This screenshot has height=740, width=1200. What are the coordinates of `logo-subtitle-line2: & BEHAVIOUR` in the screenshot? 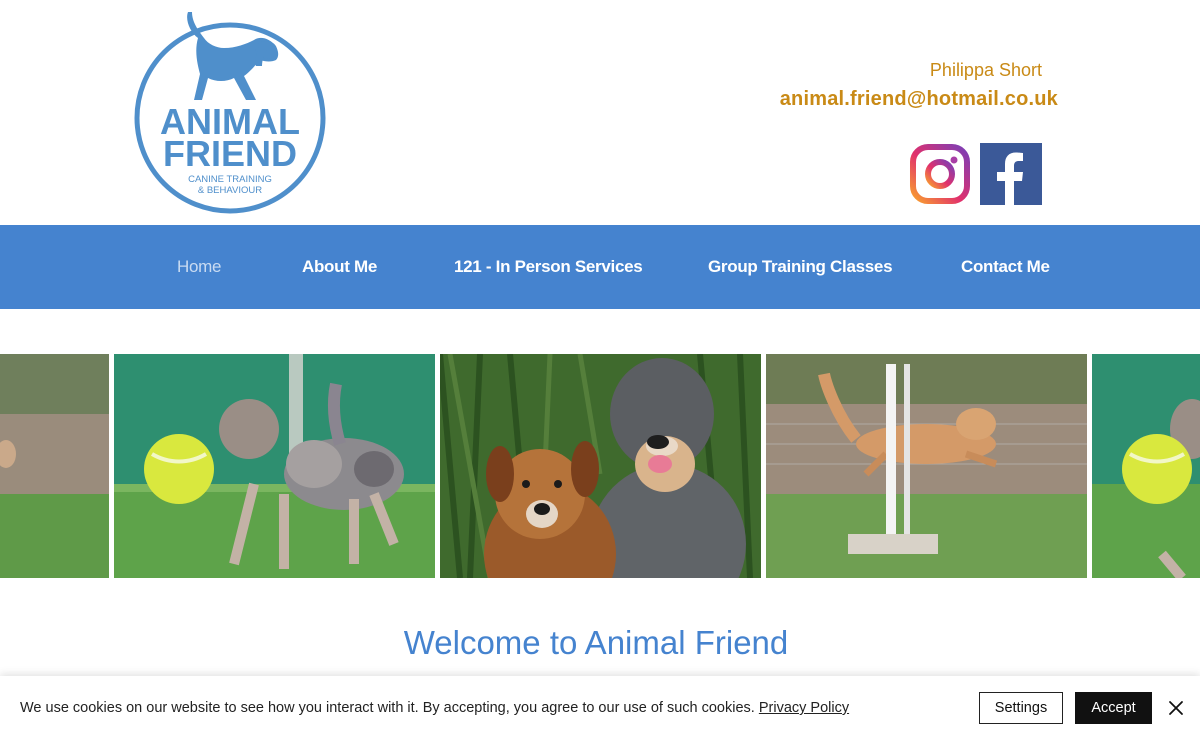 It's located at (230, 190).